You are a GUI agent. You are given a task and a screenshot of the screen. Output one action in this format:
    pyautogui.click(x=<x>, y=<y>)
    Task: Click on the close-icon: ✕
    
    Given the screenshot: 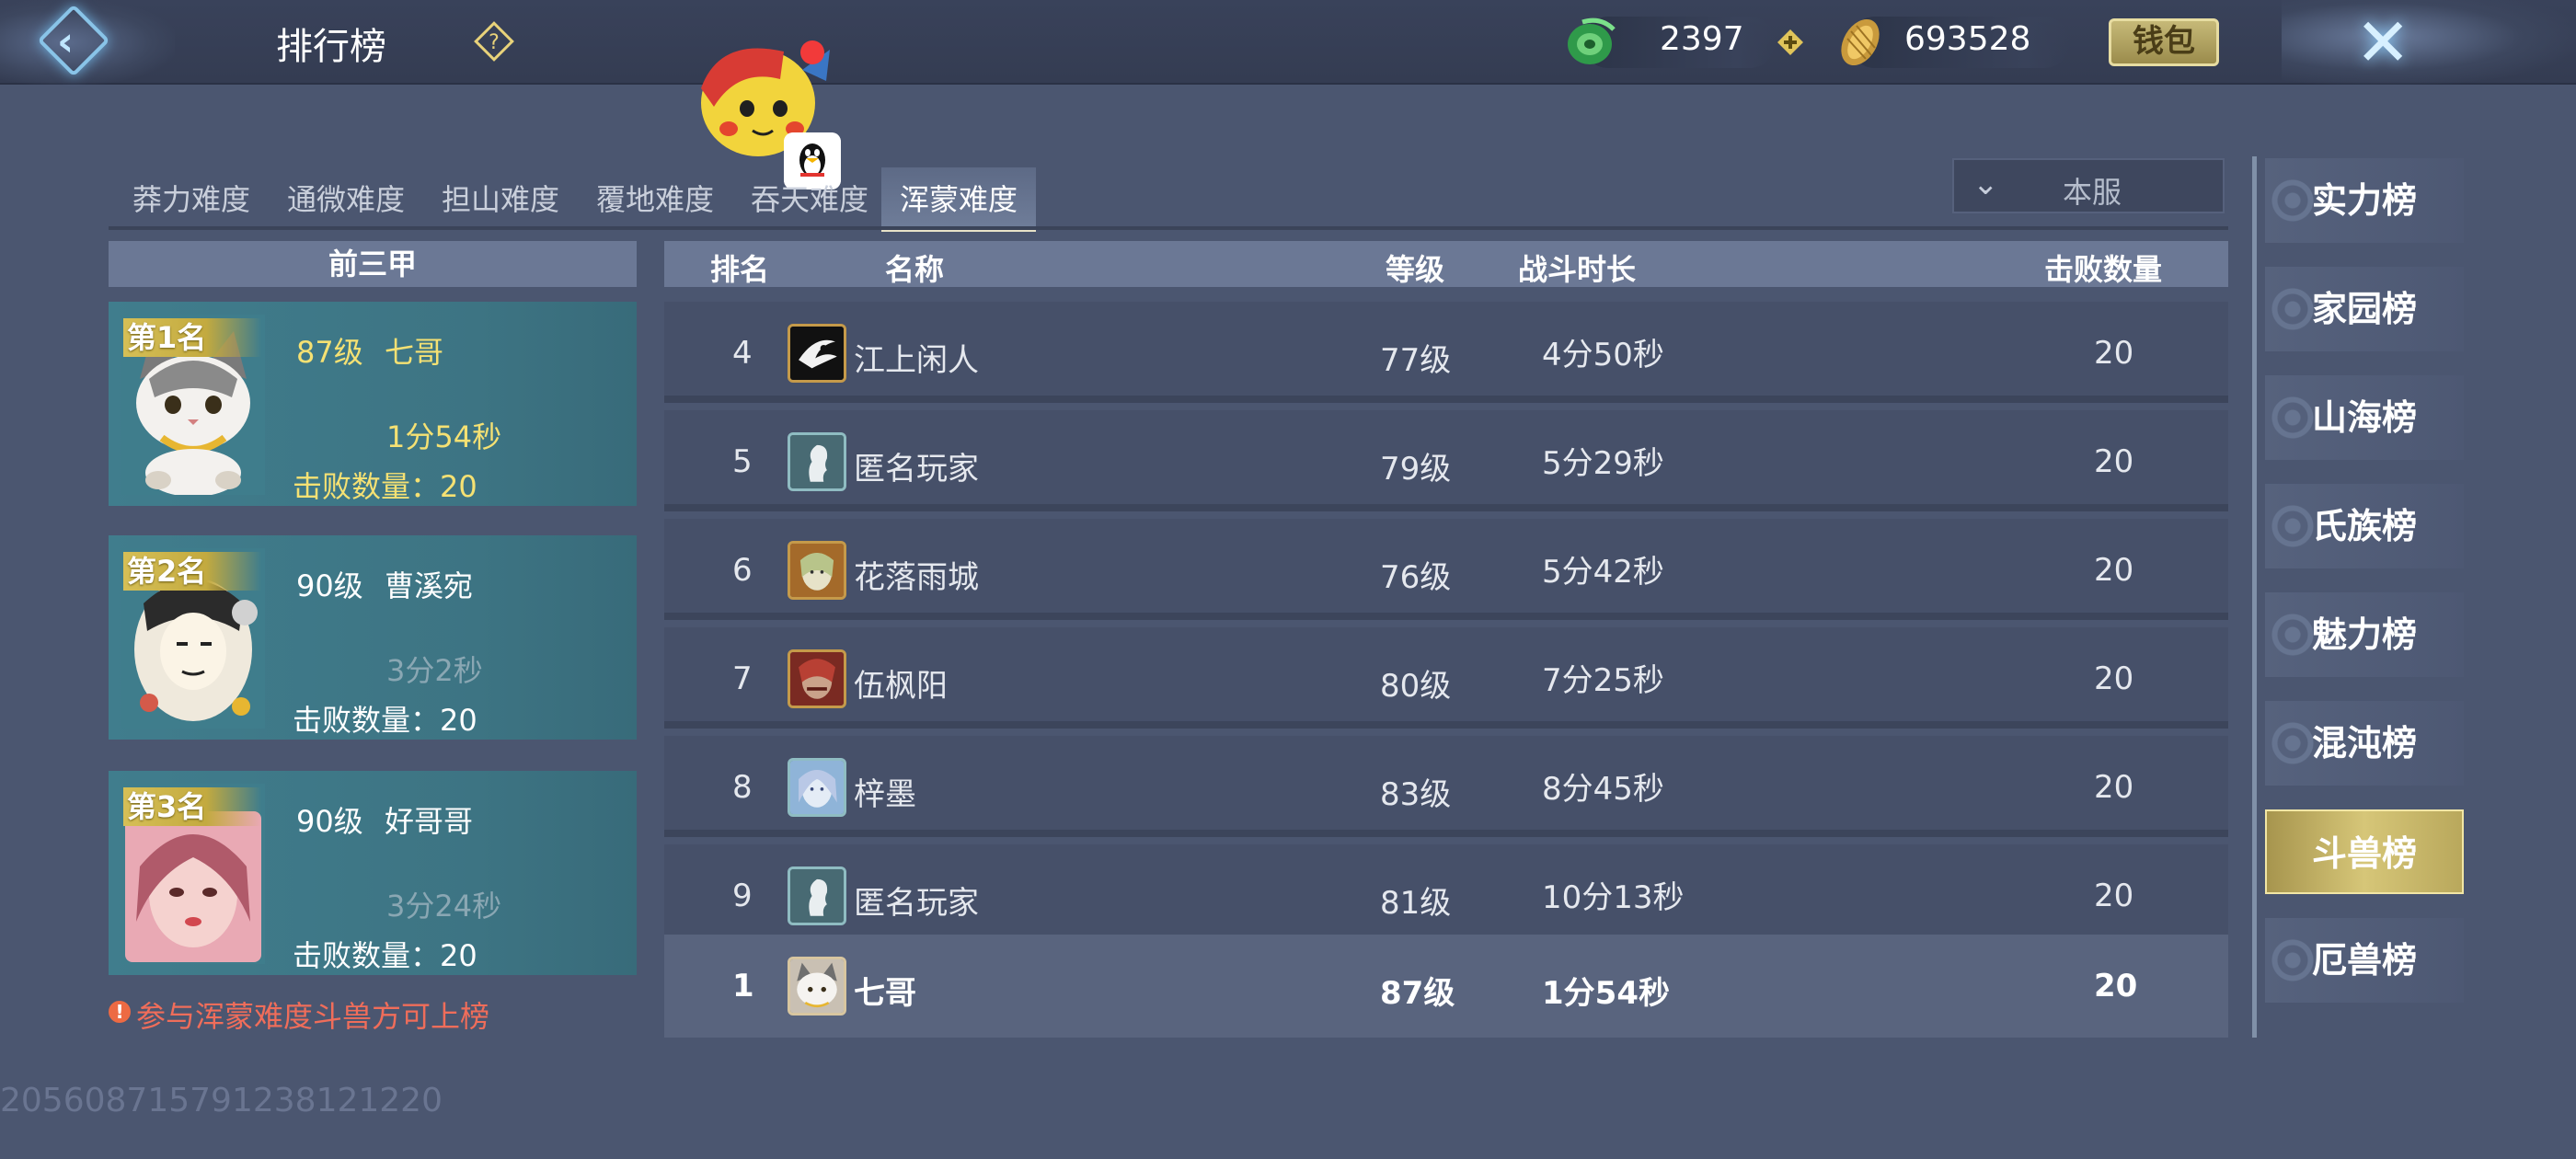 What is the action you would take?
    pyautogui.click(x=2383, y=42)
    